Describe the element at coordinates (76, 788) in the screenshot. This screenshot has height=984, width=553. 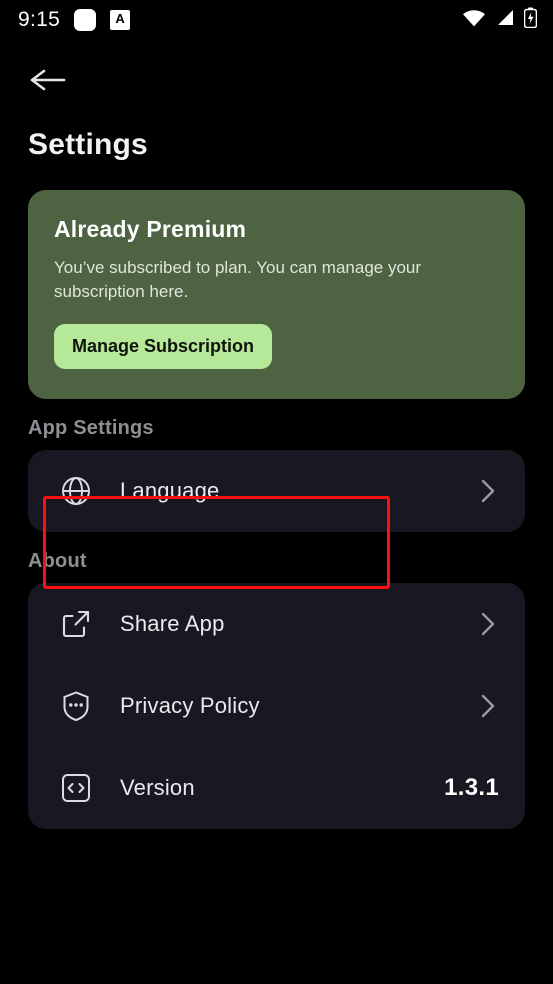
I see `code-brackets-icon` at that location.